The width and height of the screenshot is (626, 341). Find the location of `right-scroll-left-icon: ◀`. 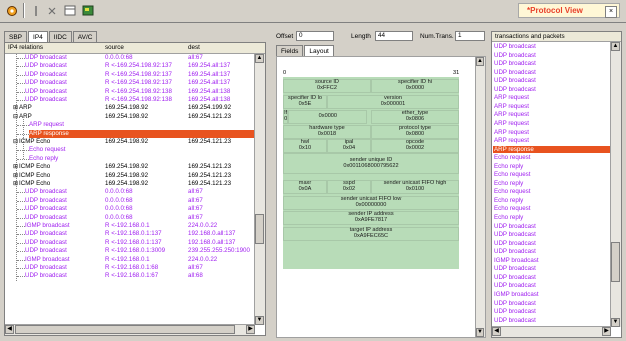

right-scroll-left-icon: ◀ is located at coordinates (496, 331).